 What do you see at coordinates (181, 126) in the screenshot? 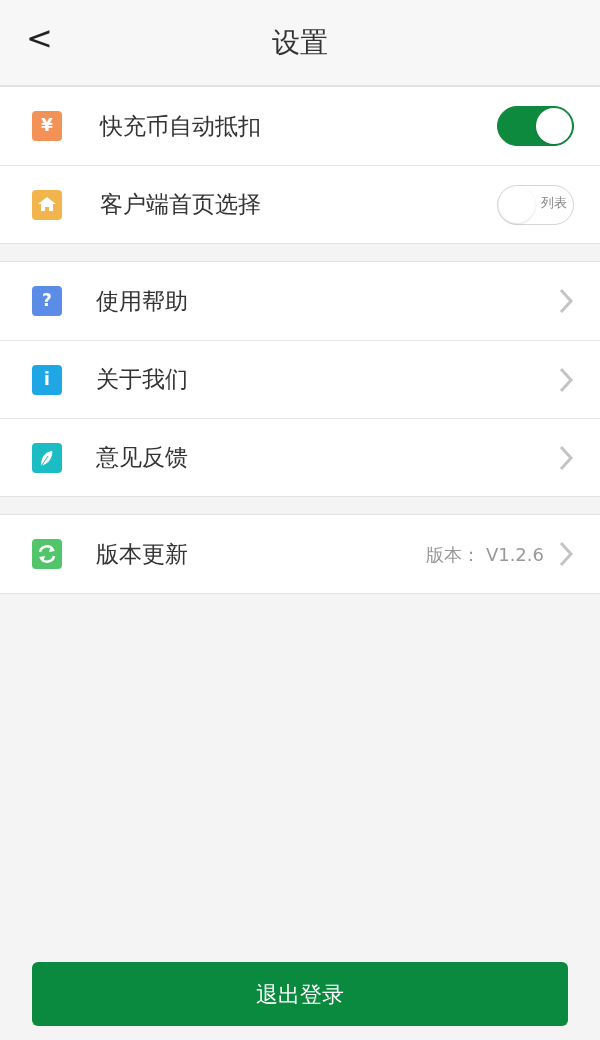
I see `row-label: 快充币自动抵扣` at bounding box center [181, 126].